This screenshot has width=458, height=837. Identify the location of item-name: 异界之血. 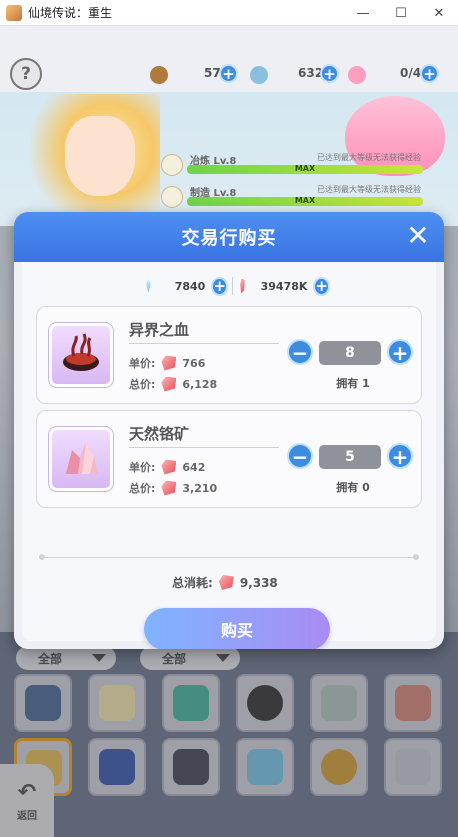
(159, 330).